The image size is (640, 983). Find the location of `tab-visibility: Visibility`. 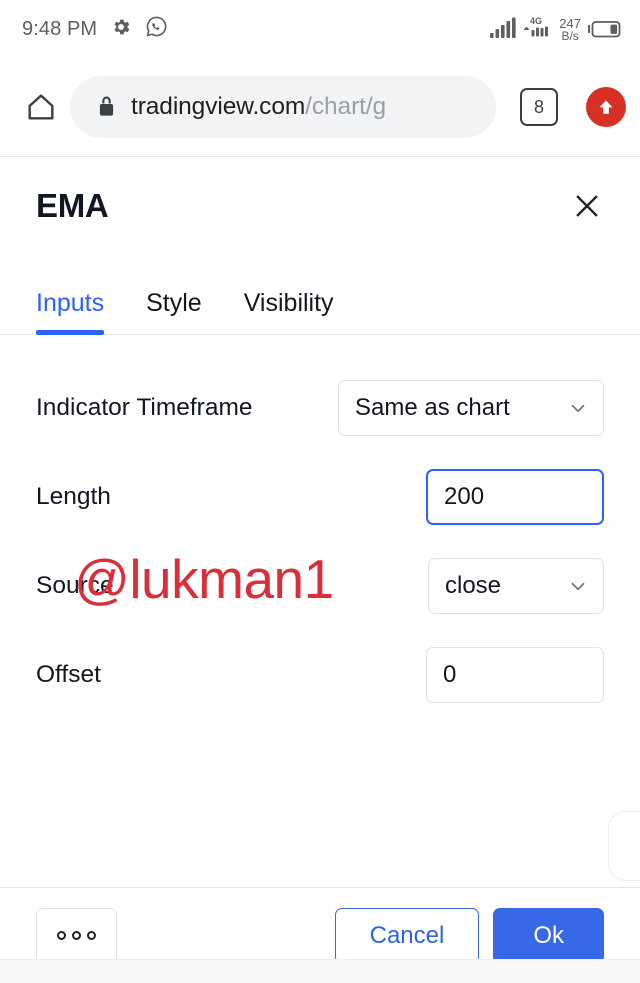

tab-visibility: Visibility is located at coordinates (289, 311).